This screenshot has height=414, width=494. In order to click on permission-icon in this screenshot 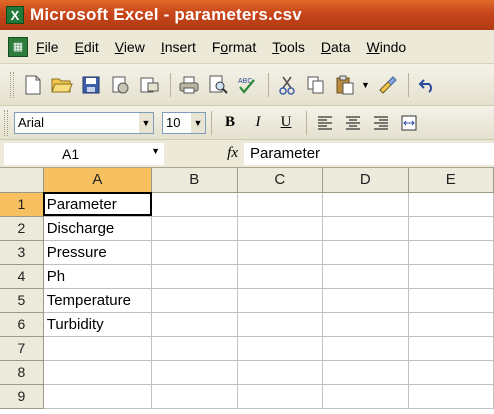, I will do `click(120, 85)`.